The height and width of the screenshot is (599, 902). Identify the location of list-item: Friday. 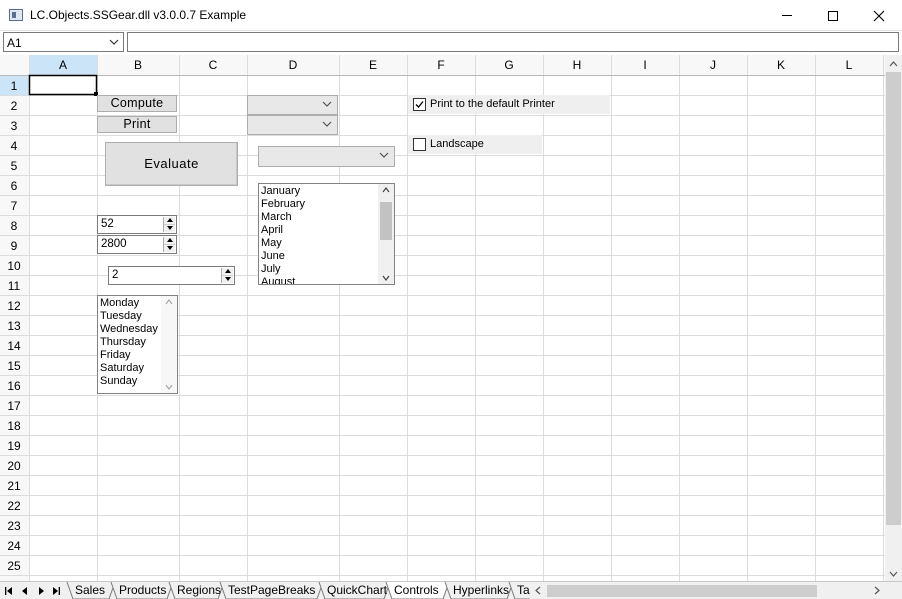
(130, 355).